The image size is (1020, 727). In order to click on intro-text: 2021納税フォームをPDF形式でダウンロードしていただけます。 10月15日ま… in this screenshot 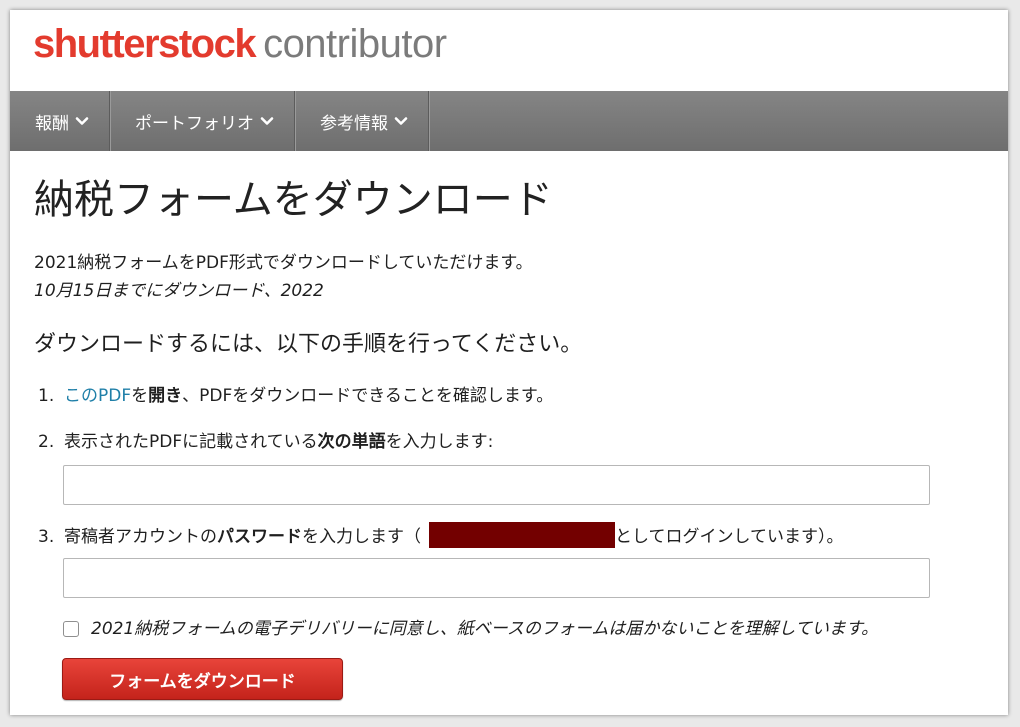, I will do `click(283, 277)`.